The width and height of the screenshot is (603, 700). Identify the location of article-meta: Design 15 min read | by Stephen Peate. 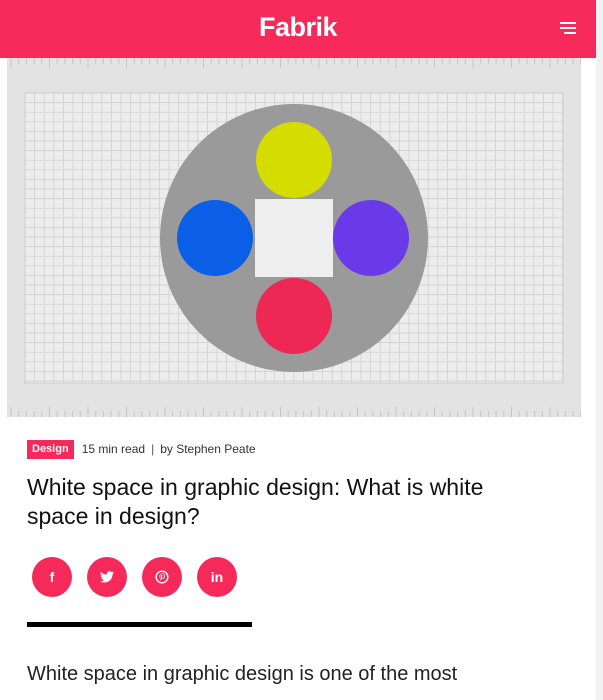
(141, 449).